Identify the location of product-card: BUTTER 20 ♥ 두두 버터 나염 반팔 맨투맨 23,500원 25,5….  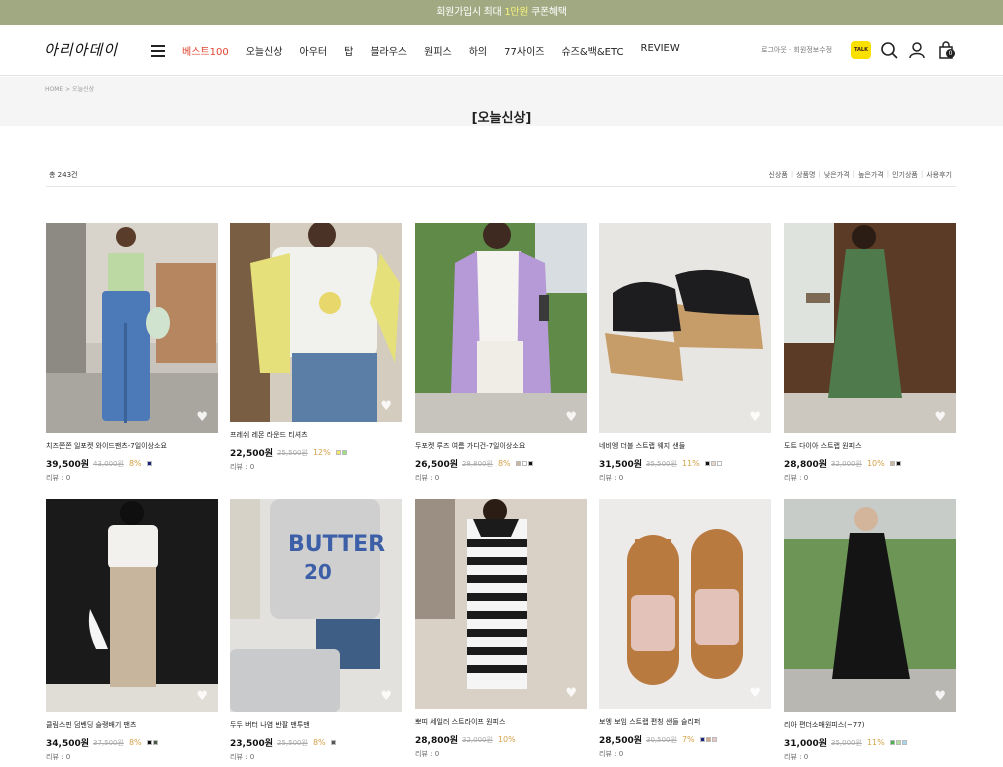
(316, 630).